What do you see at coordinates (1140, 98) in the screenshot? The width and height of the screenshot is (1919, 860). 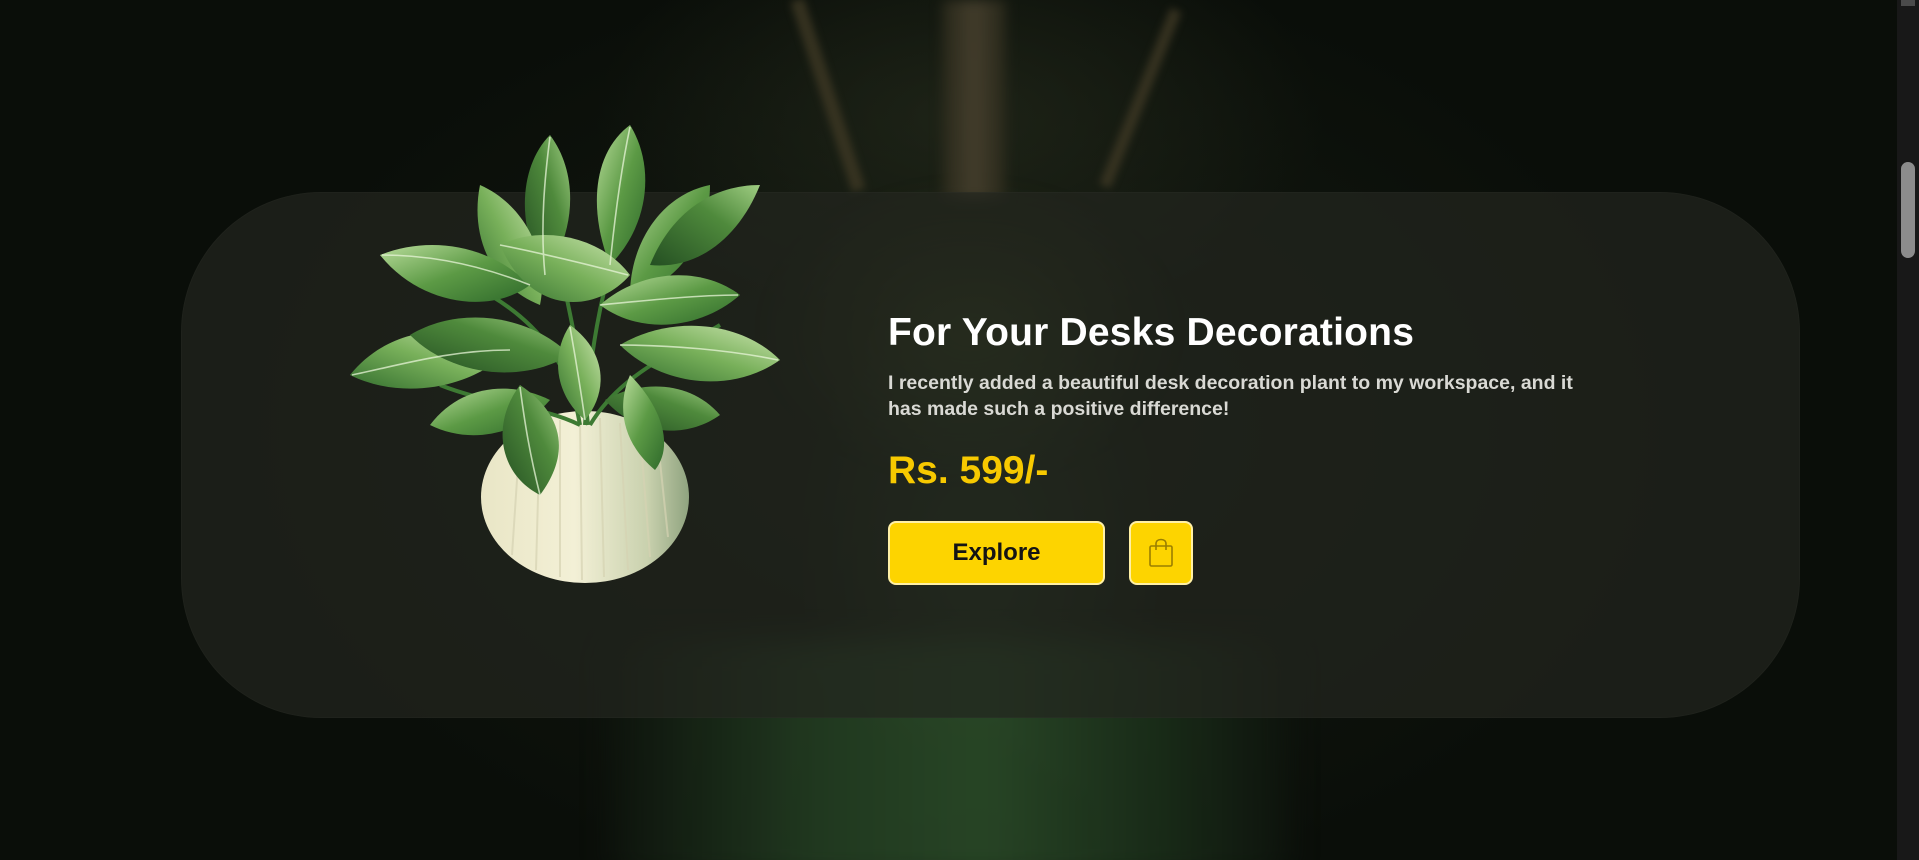 I see `background-branch-right` at bounding box center [1140, 98].